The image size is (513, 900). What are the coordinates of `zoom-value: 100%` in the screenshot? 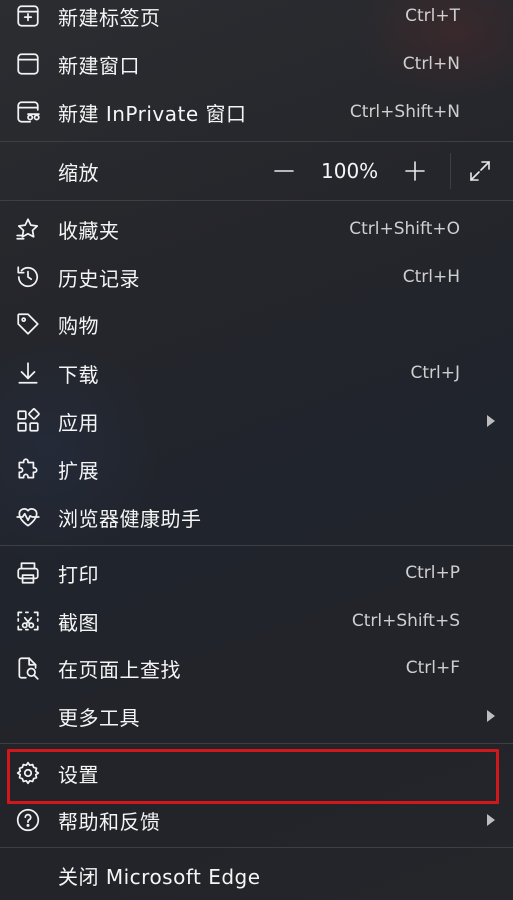 It's located at (350, 171).